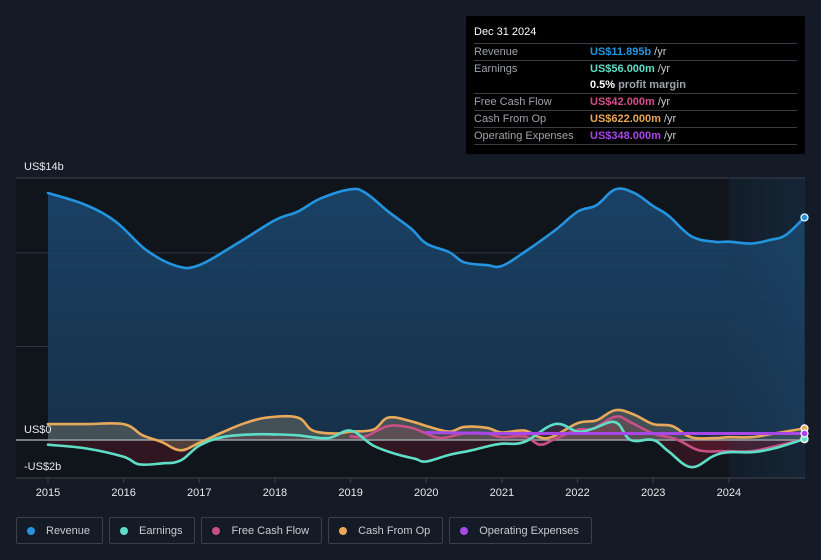 This screenshot has width=821, height=560. What do you see at coordinates (804, 217) in the screenshot?
I see `revenue-end-marker` at bounding box center [804, 217].